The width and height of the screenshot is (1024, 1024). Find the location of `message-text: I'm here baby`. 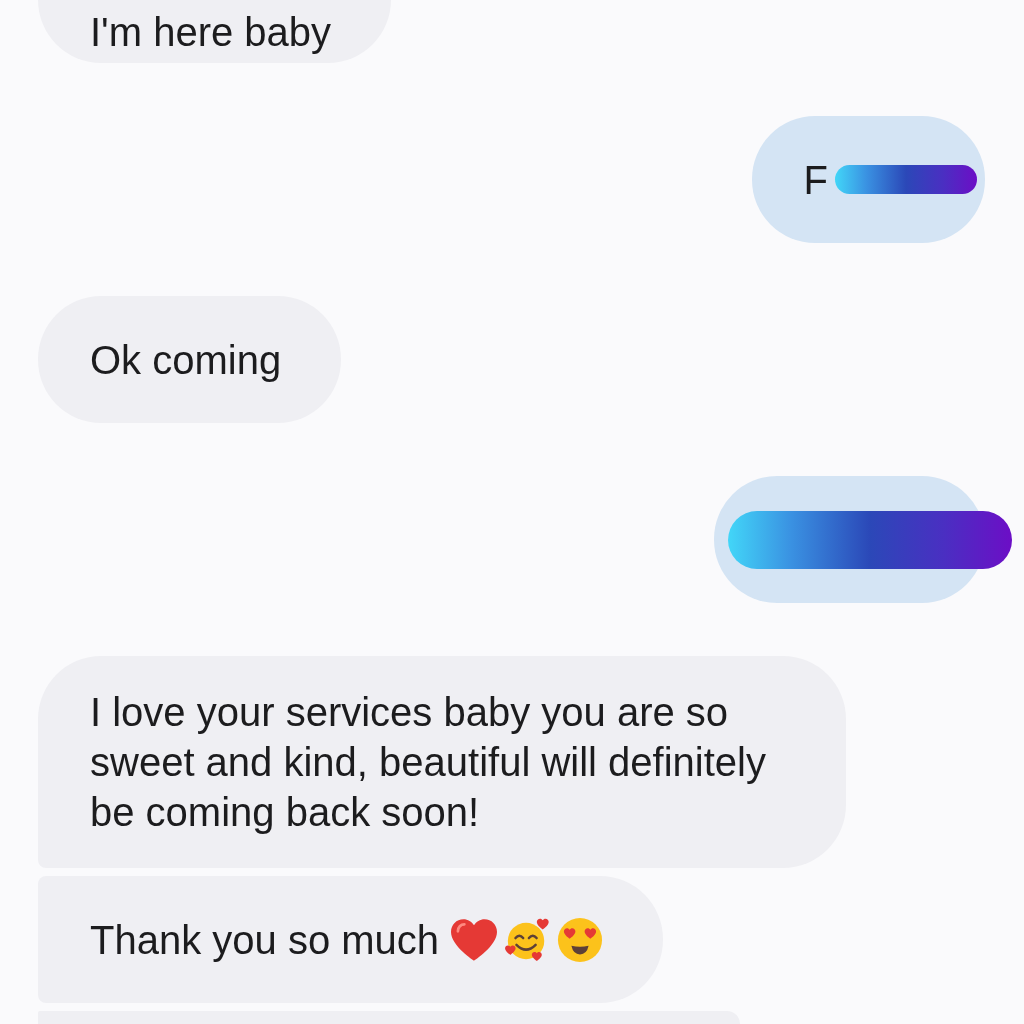

message-text: I'm here baby is located at coordinates (211, 32).